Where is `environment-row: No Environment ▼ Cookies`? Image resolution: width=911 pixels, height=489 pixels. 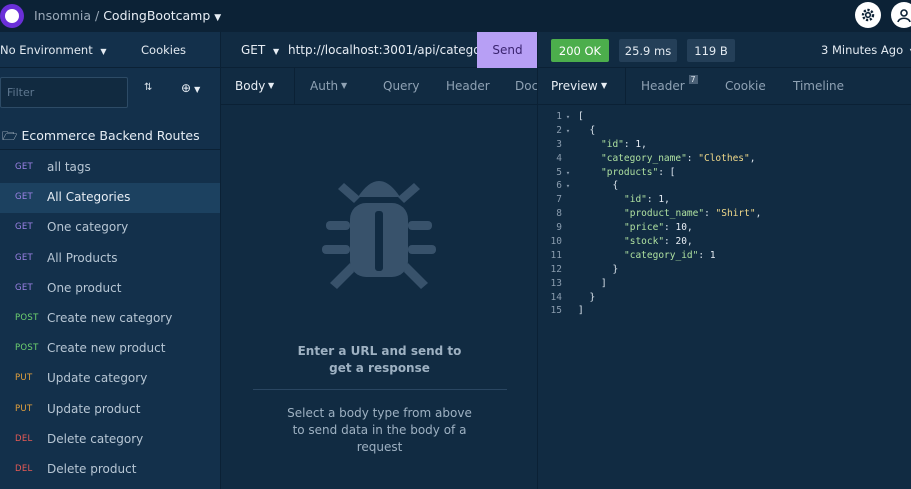
environment-row: No Environment ▼ Cookies is located at coordinates (110, 50).